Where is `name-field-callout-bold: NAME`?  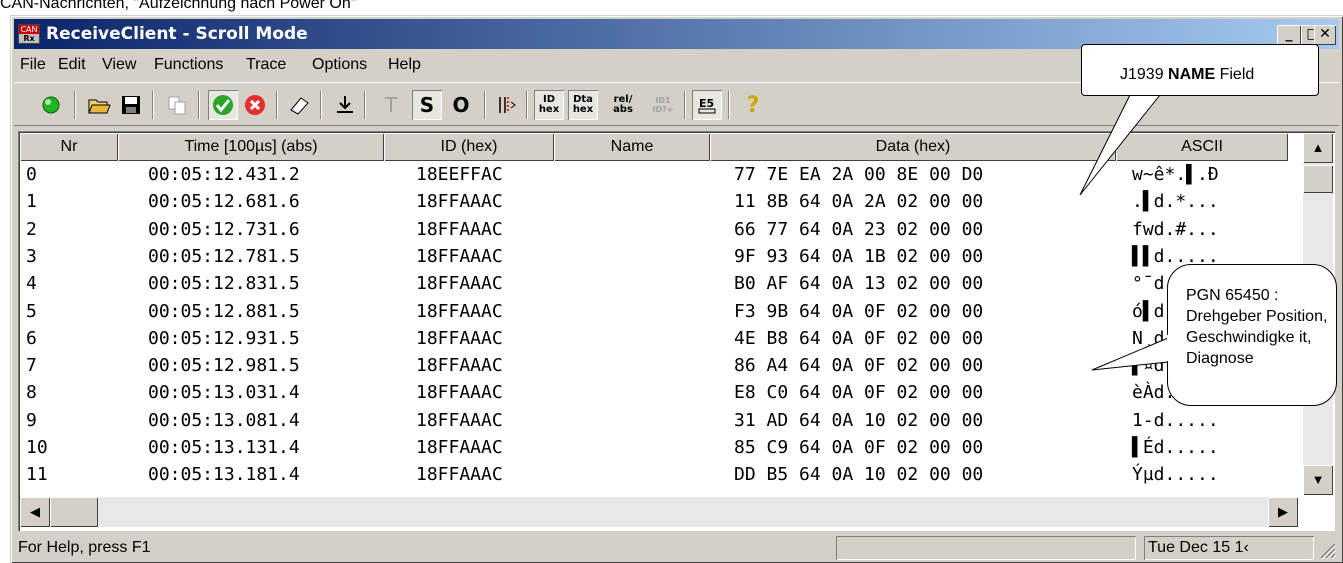 name-field-callout-bold: NAME is located at coordinates (1192, 74).